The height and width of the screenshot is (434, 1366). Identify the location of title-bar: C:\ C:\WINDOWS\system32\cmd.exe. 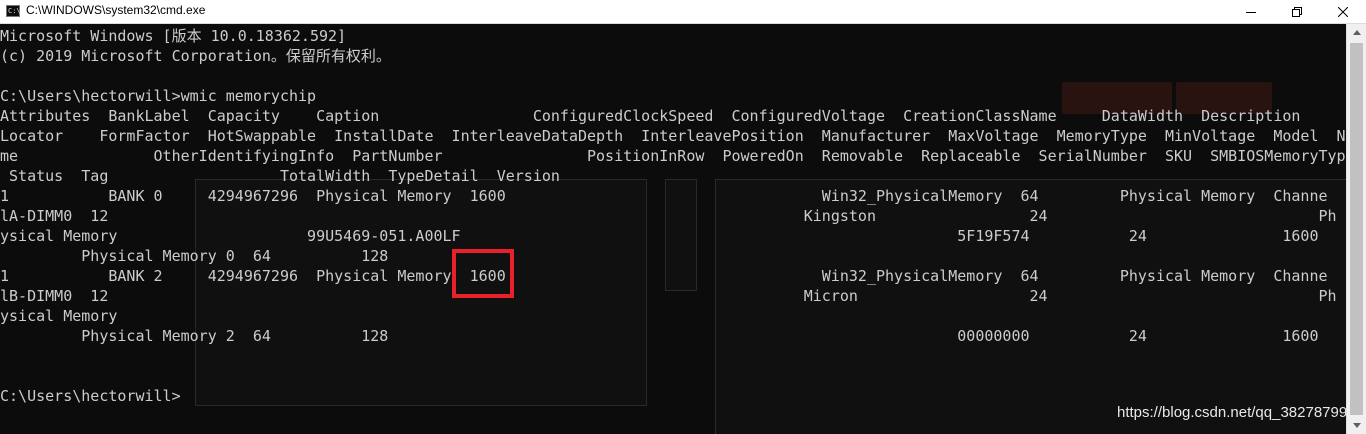
(683, 12).